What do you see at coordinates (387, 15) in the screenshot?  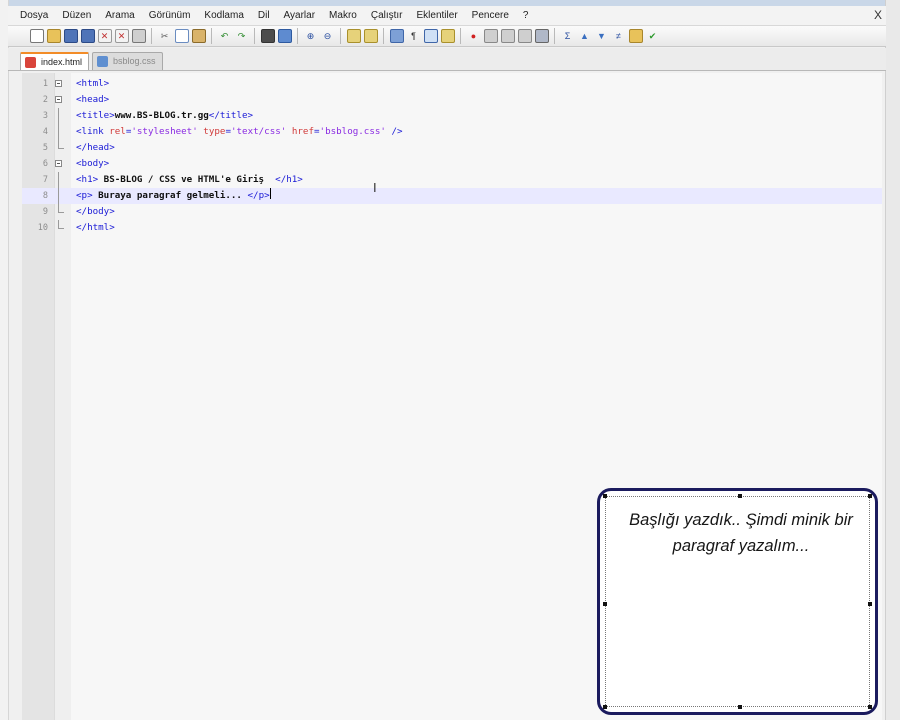 I see `menu-item: Çalıştır` at bounding box center [387, 15].